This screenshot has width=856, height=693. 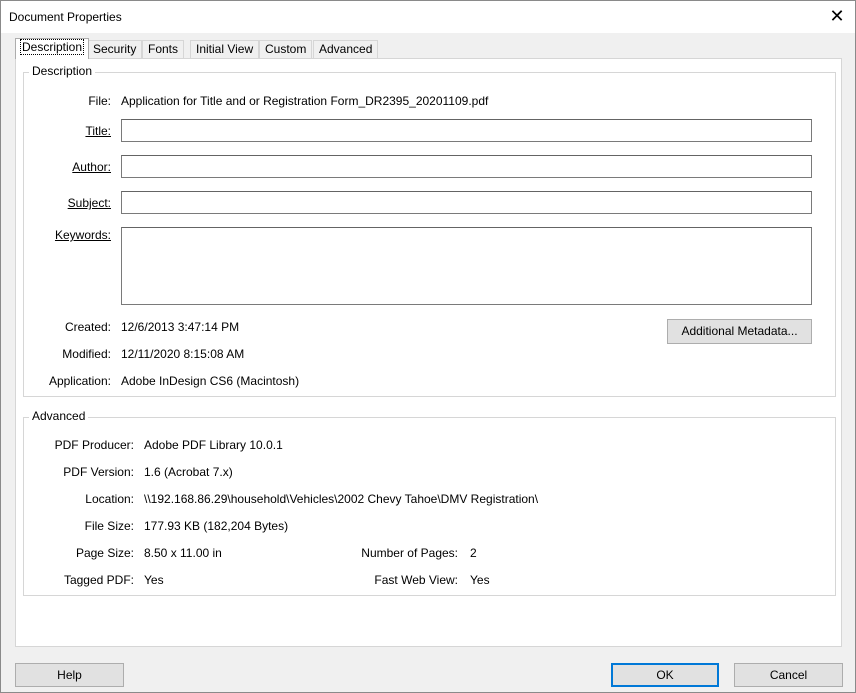 What do you see at coordinates (286, 49) in the screenshot?
I see `tab-custom: Custom` at bounding box center [286, 49].